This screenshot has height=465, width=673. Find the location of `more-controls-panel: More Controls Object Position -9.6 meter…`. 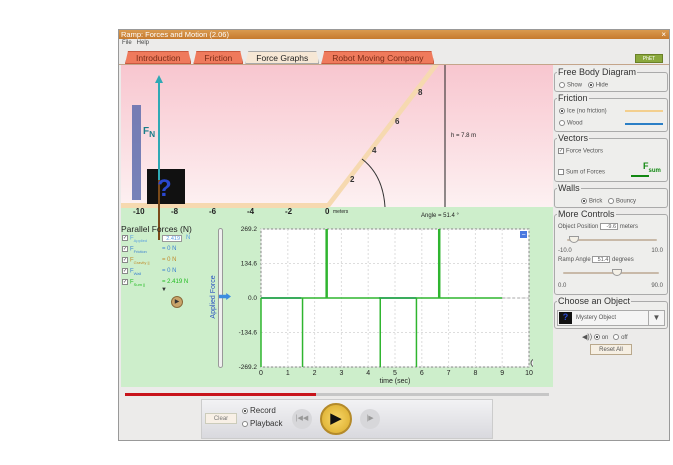

more-controls-panel: More Controls Object Position -9.6 meter… is located at coordinates (611, 252).